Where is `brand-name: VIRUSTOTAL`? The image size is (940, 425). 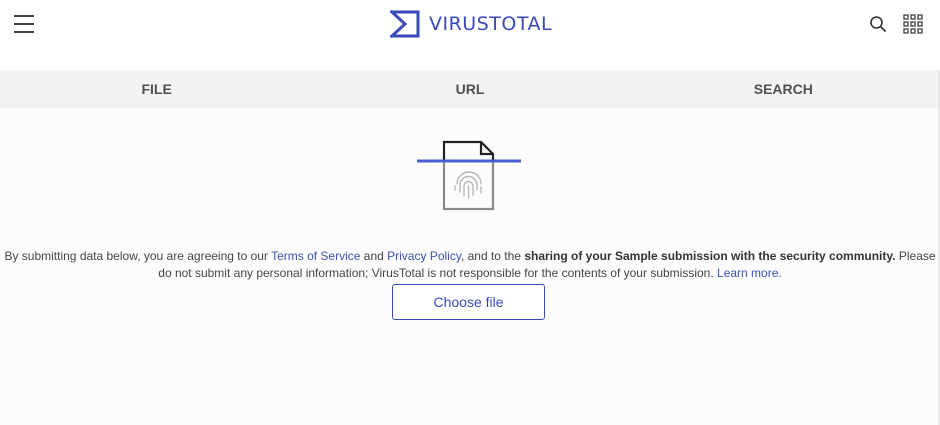 brand-name: VIRUSTOTAL is located at coordinates (491, 24).